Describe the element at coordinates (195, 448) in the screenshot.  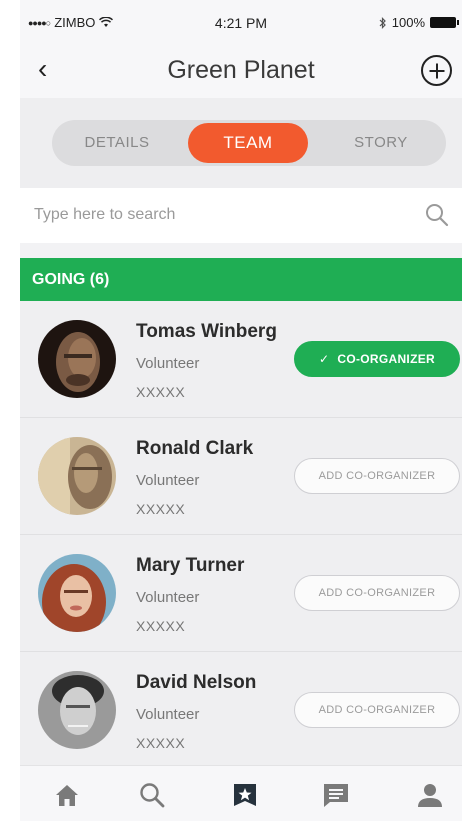
I see `member-name: Ronald Clark` at that location.